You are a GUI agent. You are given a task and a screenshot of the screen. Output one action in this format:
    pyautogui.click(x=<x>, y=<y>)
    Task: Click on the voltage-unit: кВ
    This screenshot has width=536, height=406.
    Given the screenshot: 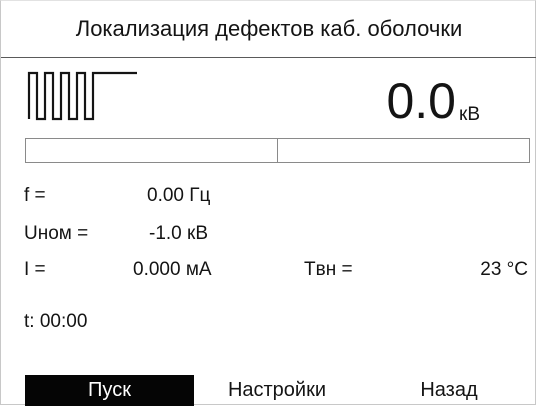 What is the action you would take?
    pyautogui.click(x=469, y=114)
    